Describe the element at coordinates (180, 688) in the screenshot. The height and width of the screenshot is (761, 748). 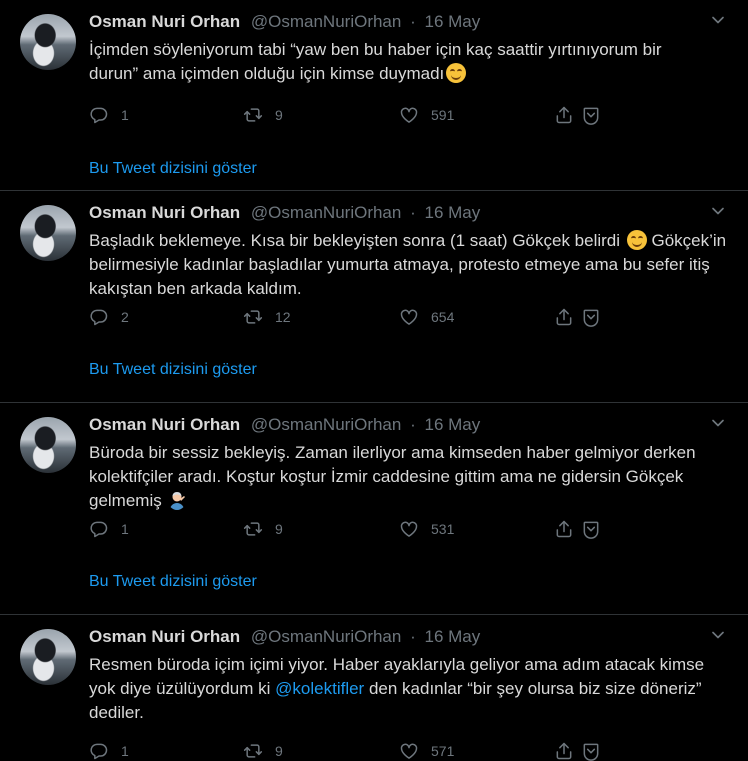
I see `tweet-text-line: yok diye üzülüyordum ki` at that location.